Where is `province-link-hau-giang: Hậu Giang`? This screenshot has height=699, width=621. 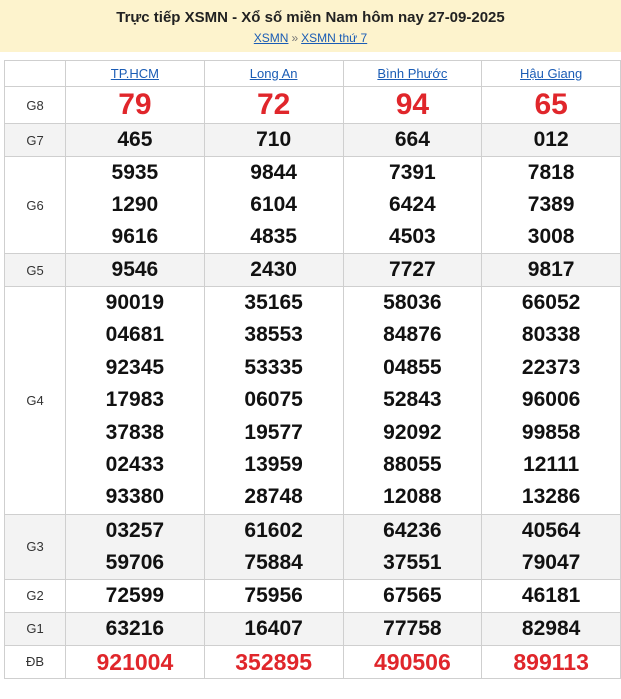 province-link-hau-giang: Hậu Giang is located at coordinates (551, 73).